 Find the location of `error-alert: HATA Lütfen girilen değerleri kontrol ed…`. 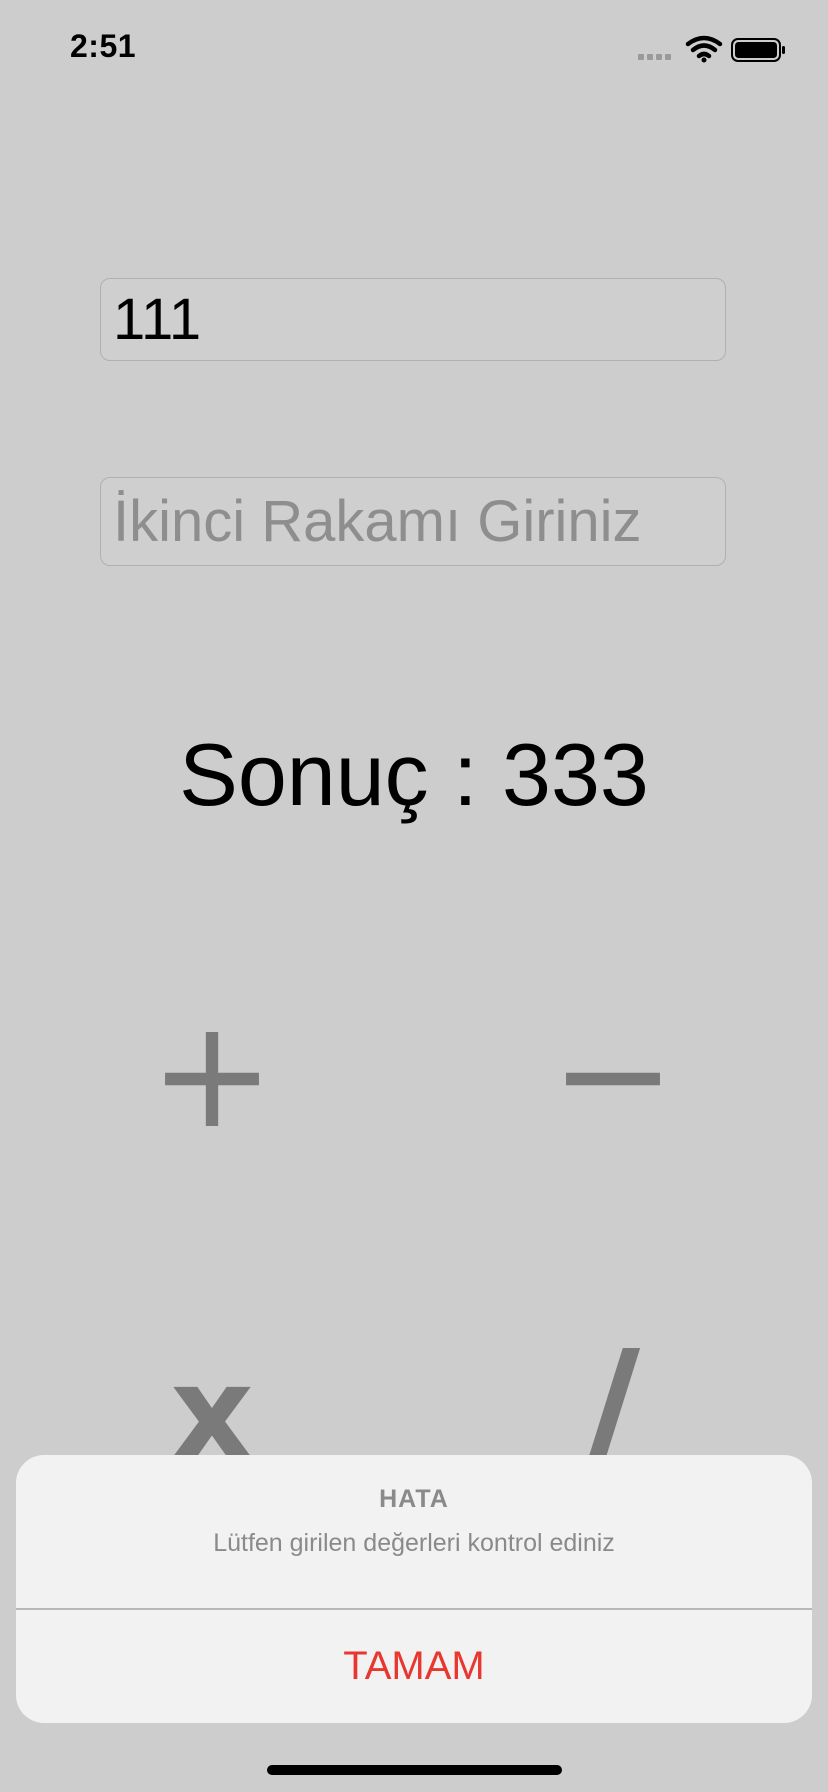

error-alert: HATA Lütfen girilen değerleri kontrol ed… is located at coordinates (414, 1589).